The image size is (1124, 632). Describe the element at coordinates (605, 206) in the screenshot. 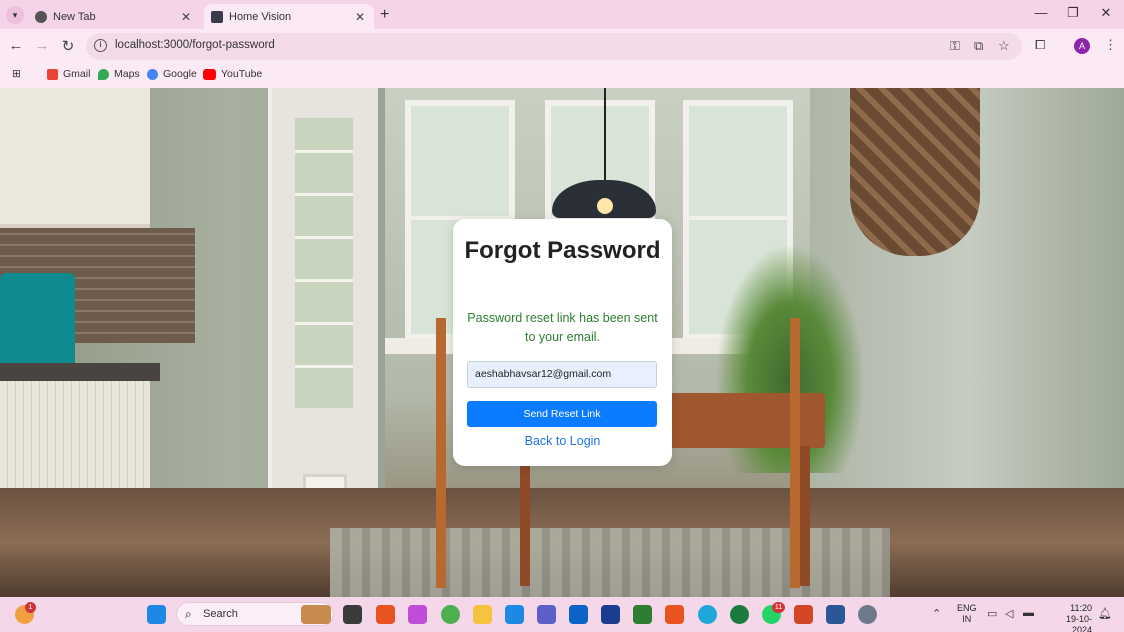

I see `background-bulb` at that location.